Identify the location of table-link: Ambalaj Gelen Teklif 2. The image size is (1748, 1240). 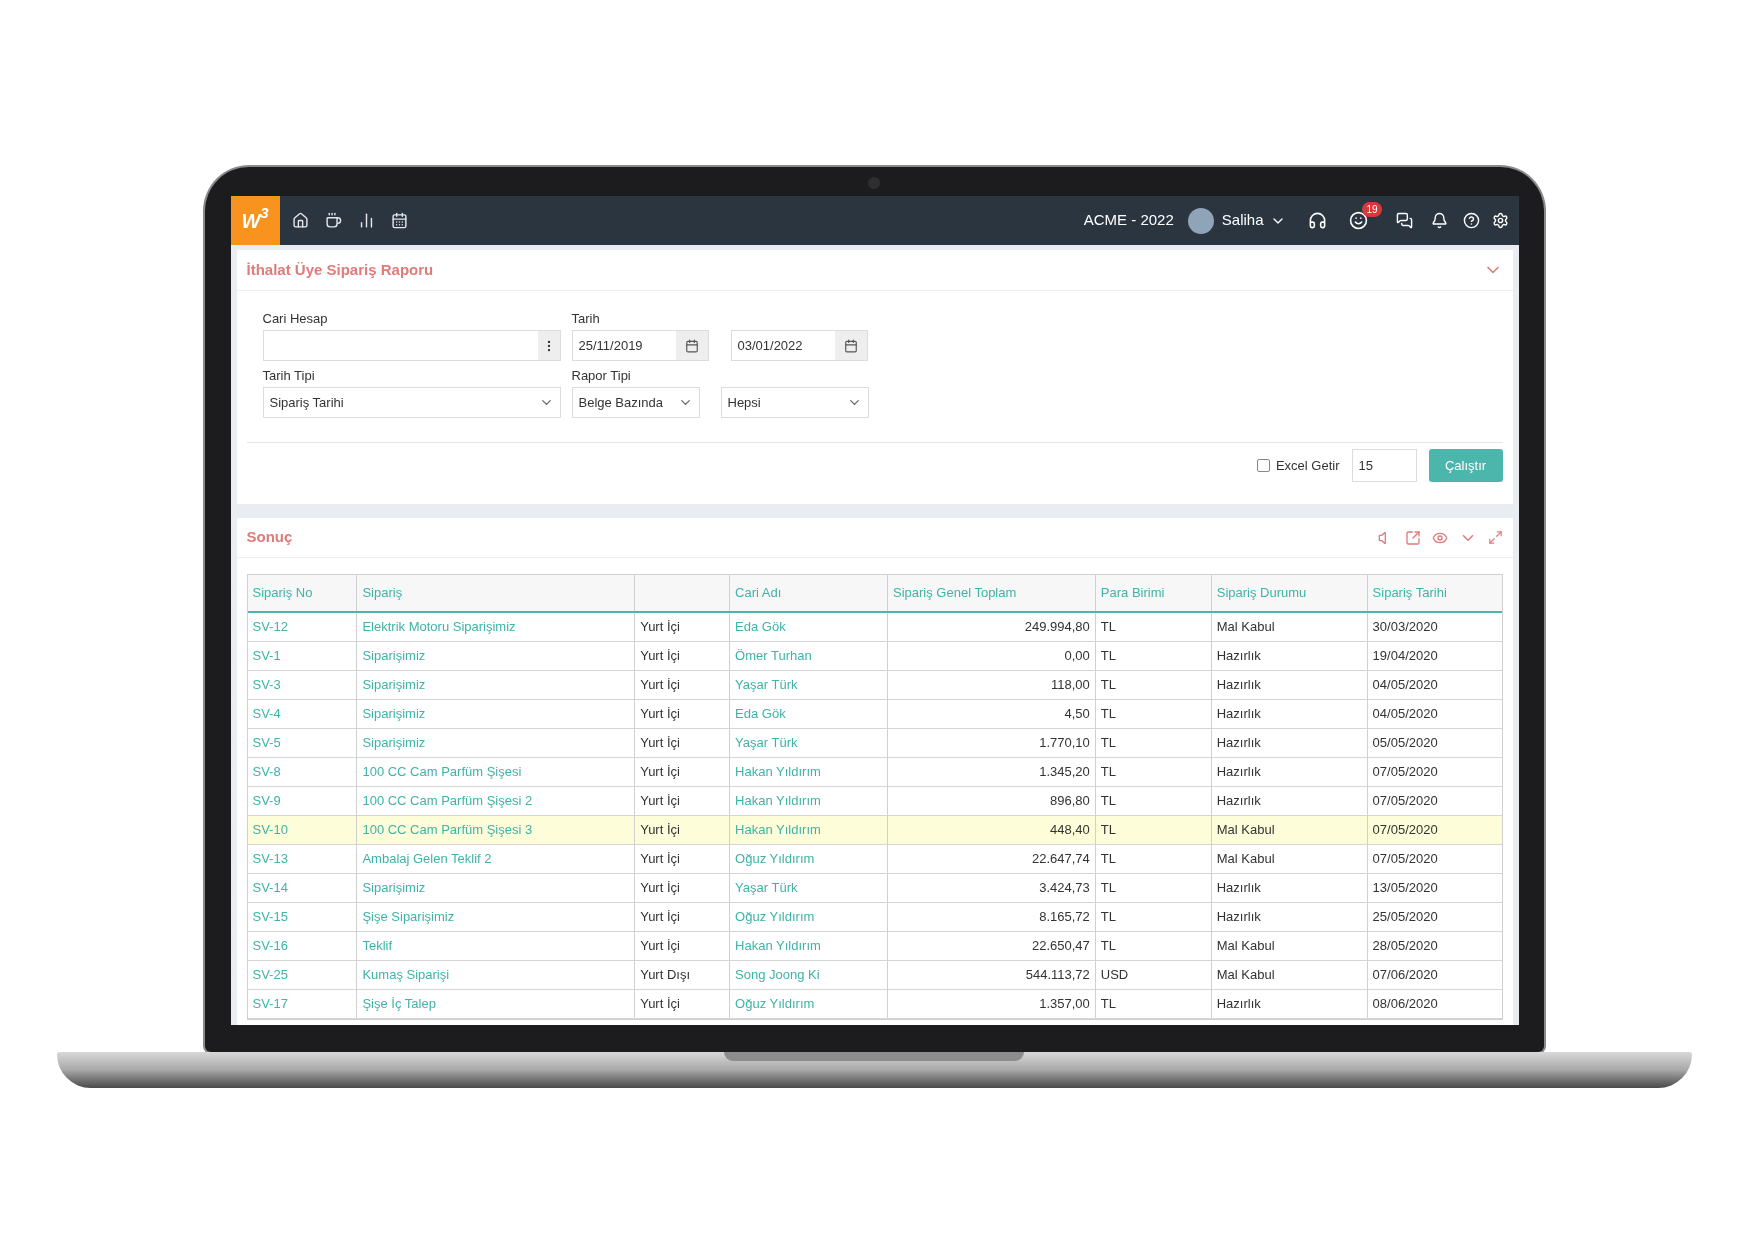
(427, 859).